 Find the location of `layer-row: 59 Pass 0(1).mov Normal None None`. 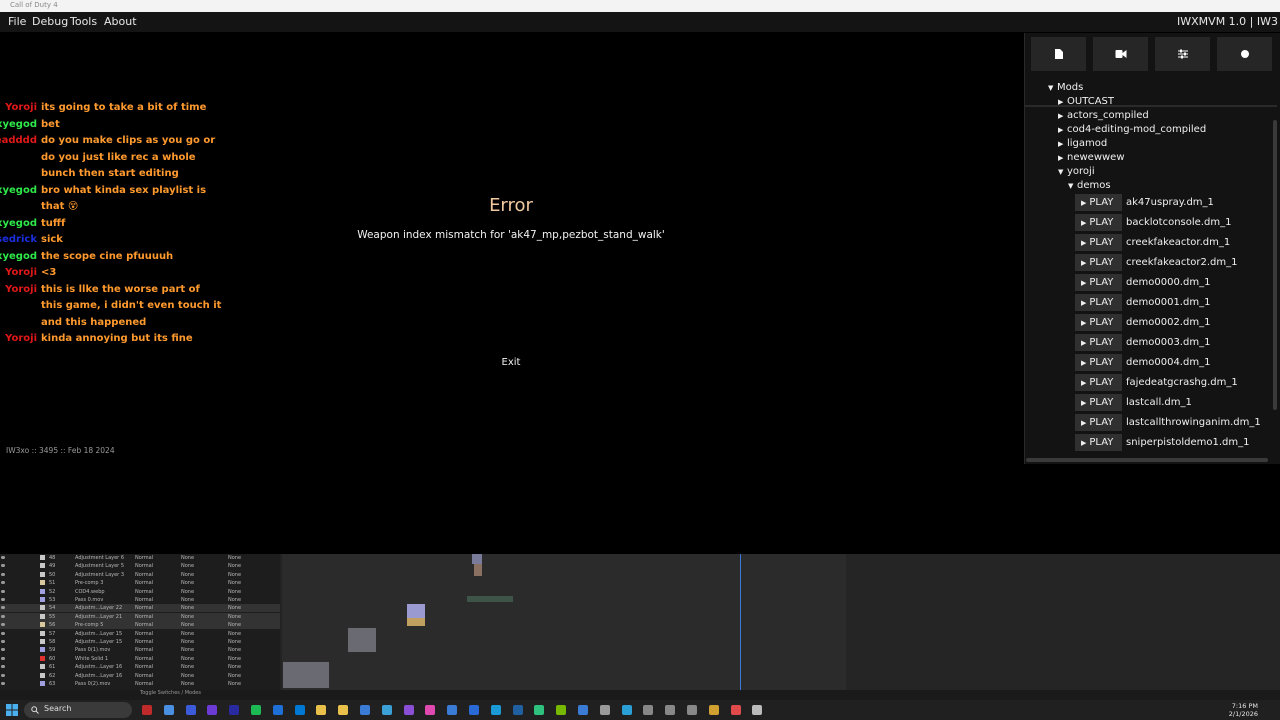

layer-row: 59 Pass 0(1).mov Normal None None is located at coordinates (140, 650).